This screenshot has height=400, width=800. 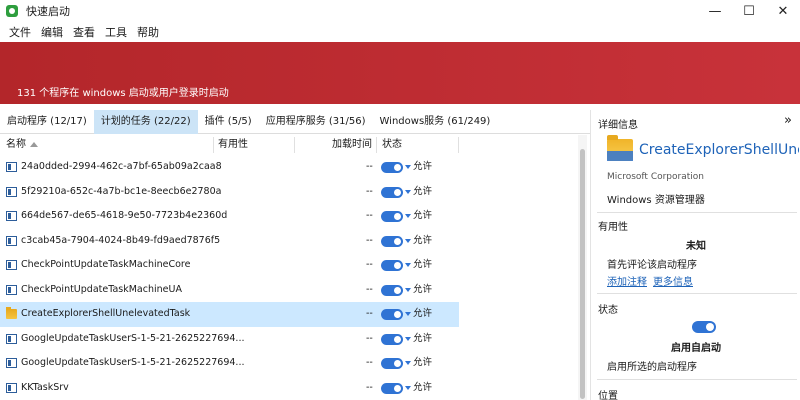 What do you see at coordinates (145, 122) in the screenshot?
I see `tab-scheduled-tasks: 计划的任务 (22/22)` at bounding box center [145, 122].